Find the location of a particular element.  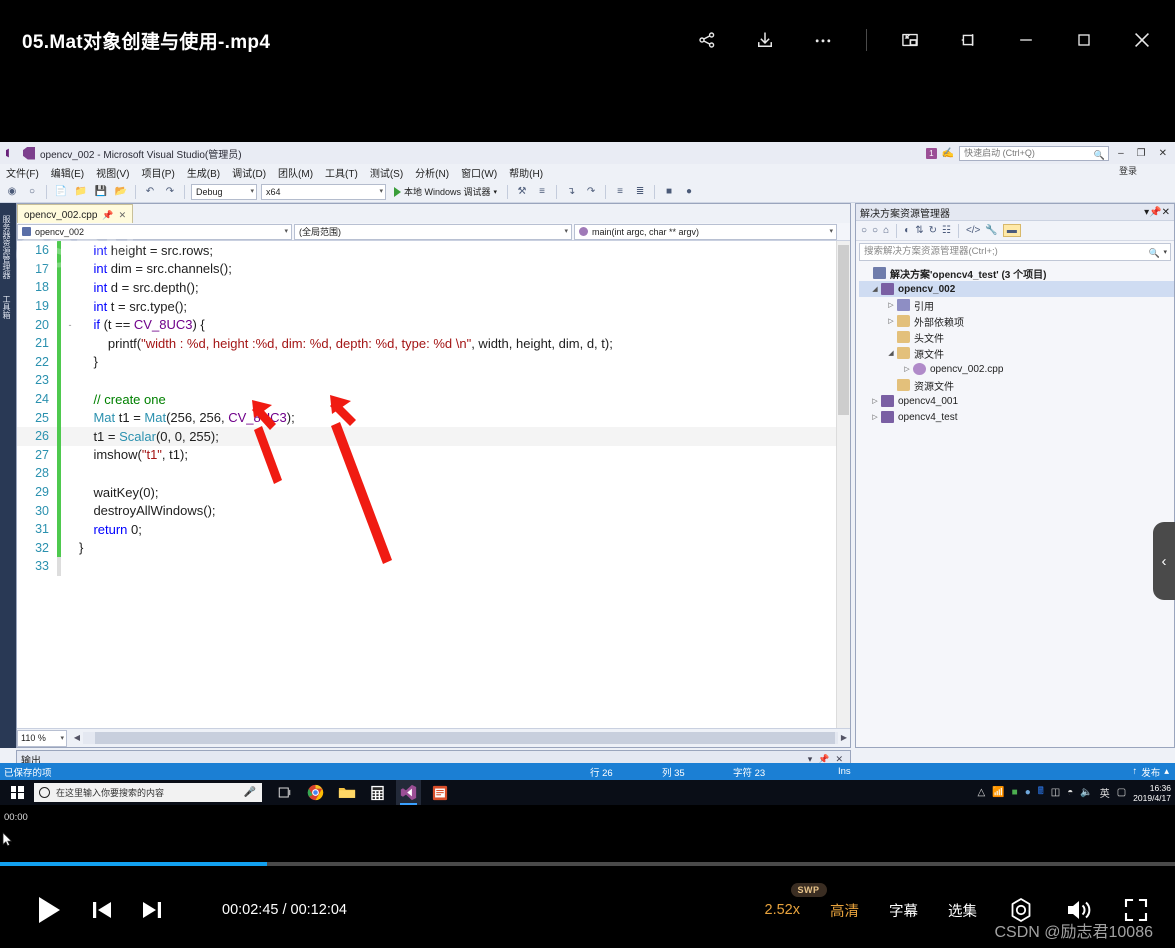

breakpoint-icon: ● is located at coordinates (689, 192).